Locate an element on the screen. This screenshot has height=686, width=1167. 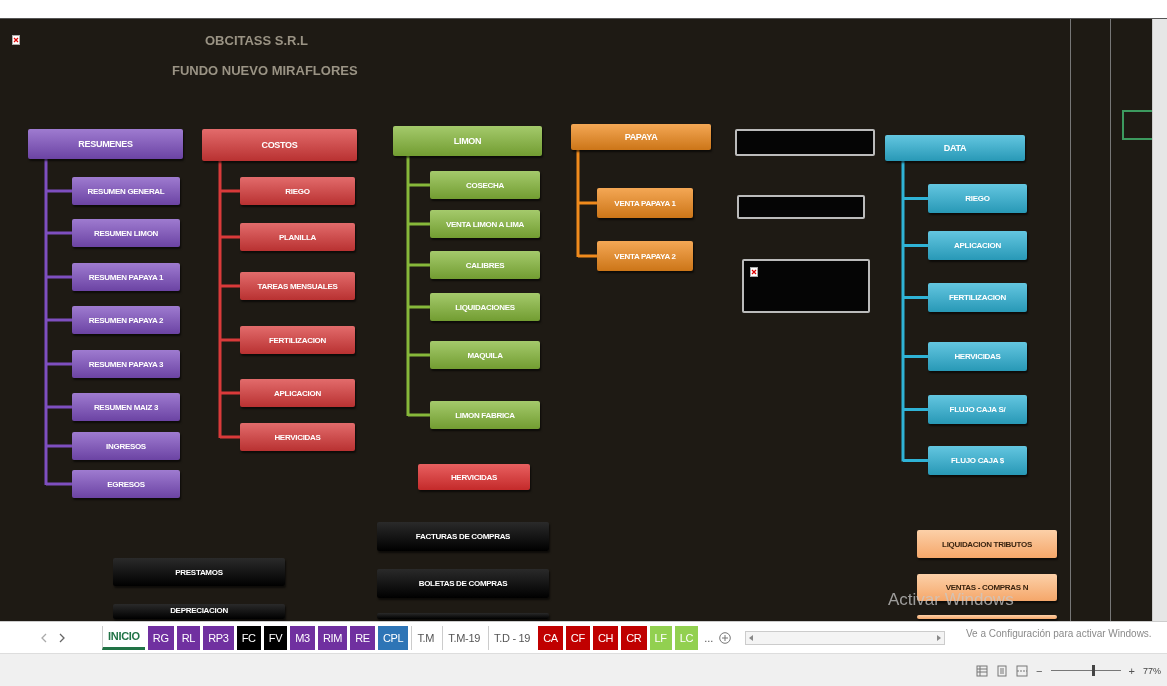
sheet-tab: RP3 is located at coordinates (218, 637).